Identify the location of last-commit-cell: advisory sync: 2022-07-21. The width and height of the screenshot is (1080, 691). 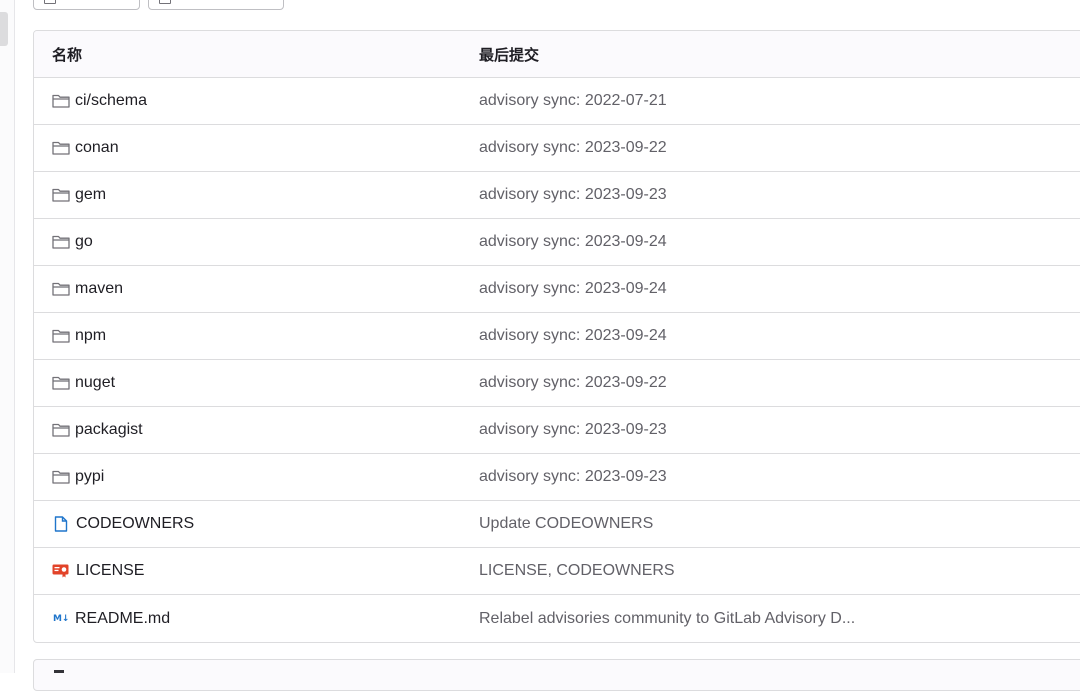
(573, 101).